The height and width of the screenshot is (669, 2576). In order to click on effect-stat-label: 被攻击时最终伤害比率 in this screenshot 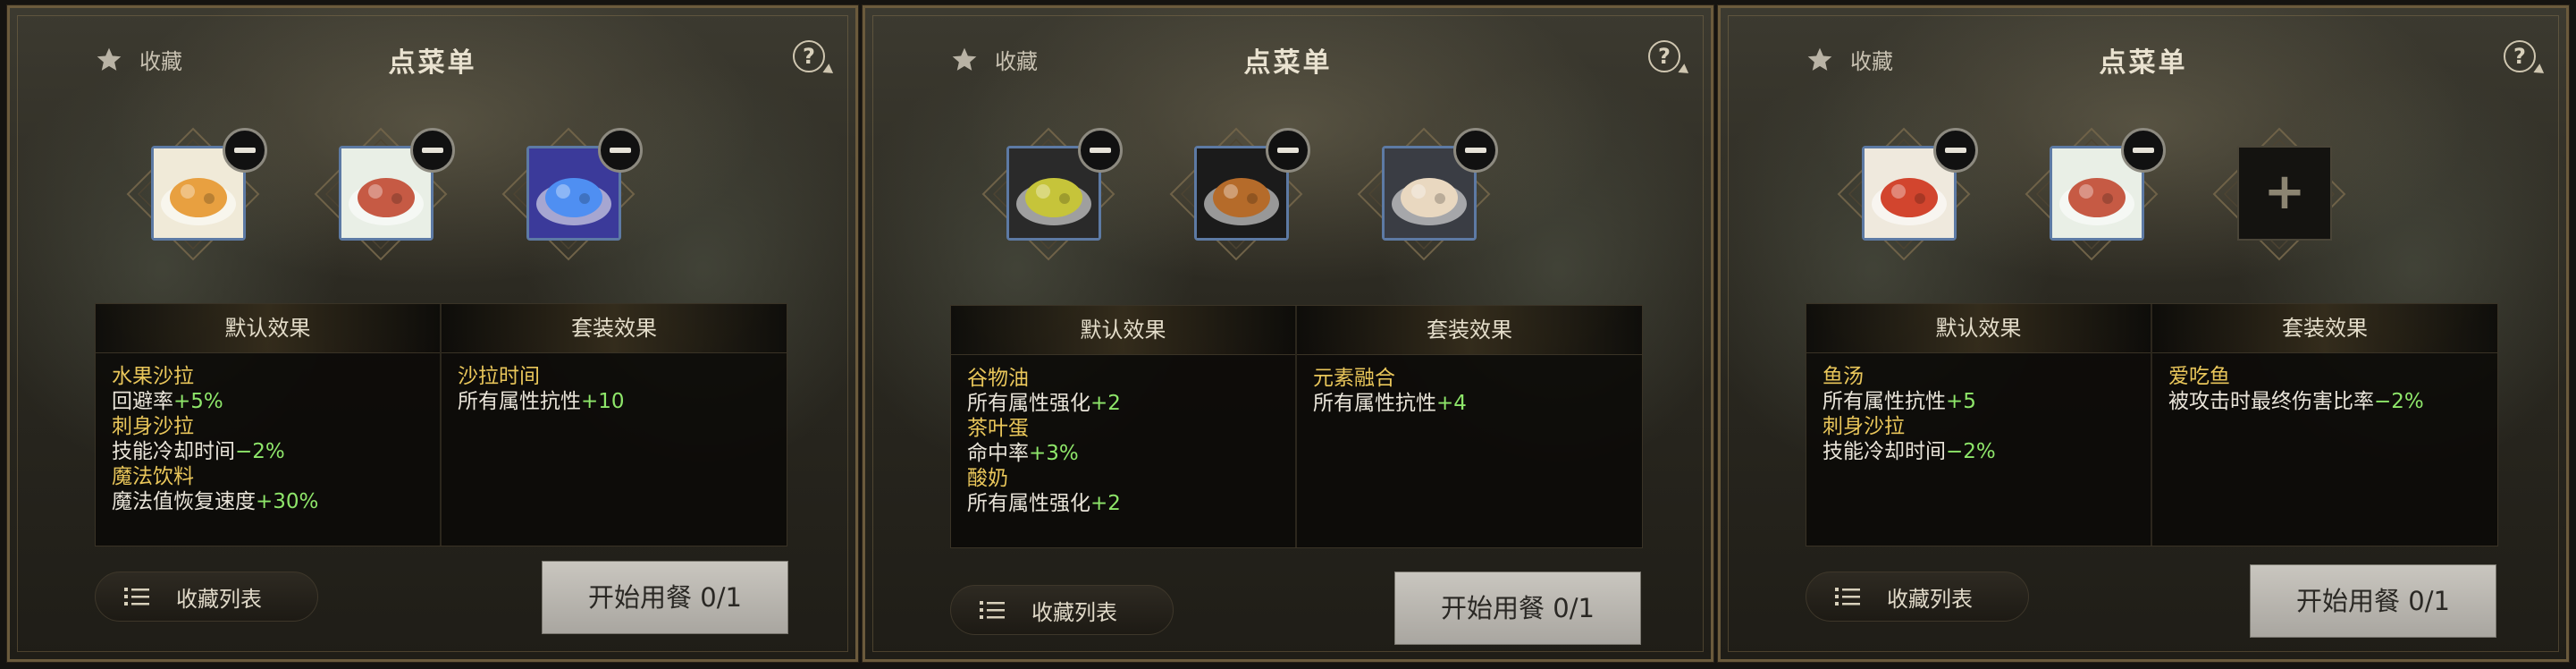, I will do `click(2271, 401)`.